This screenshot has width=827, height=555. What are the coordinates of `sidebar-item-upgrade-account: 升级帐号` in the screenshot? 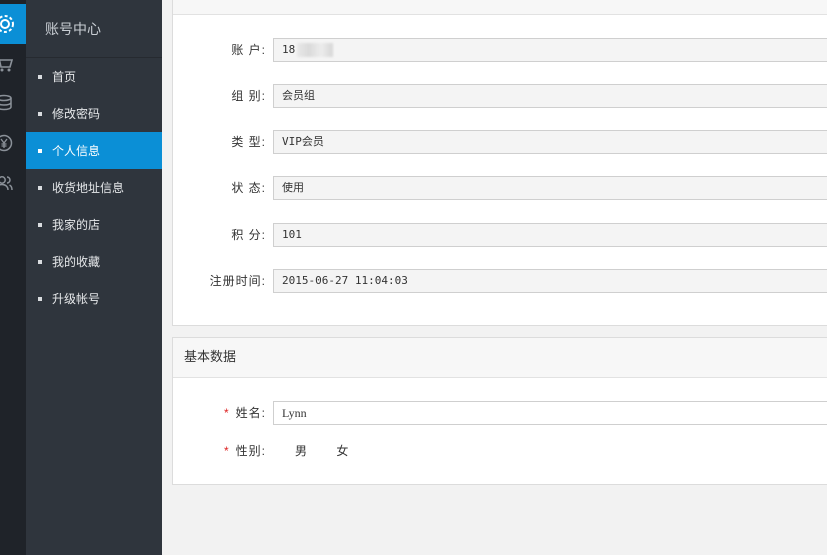 It's located at (94, 298).